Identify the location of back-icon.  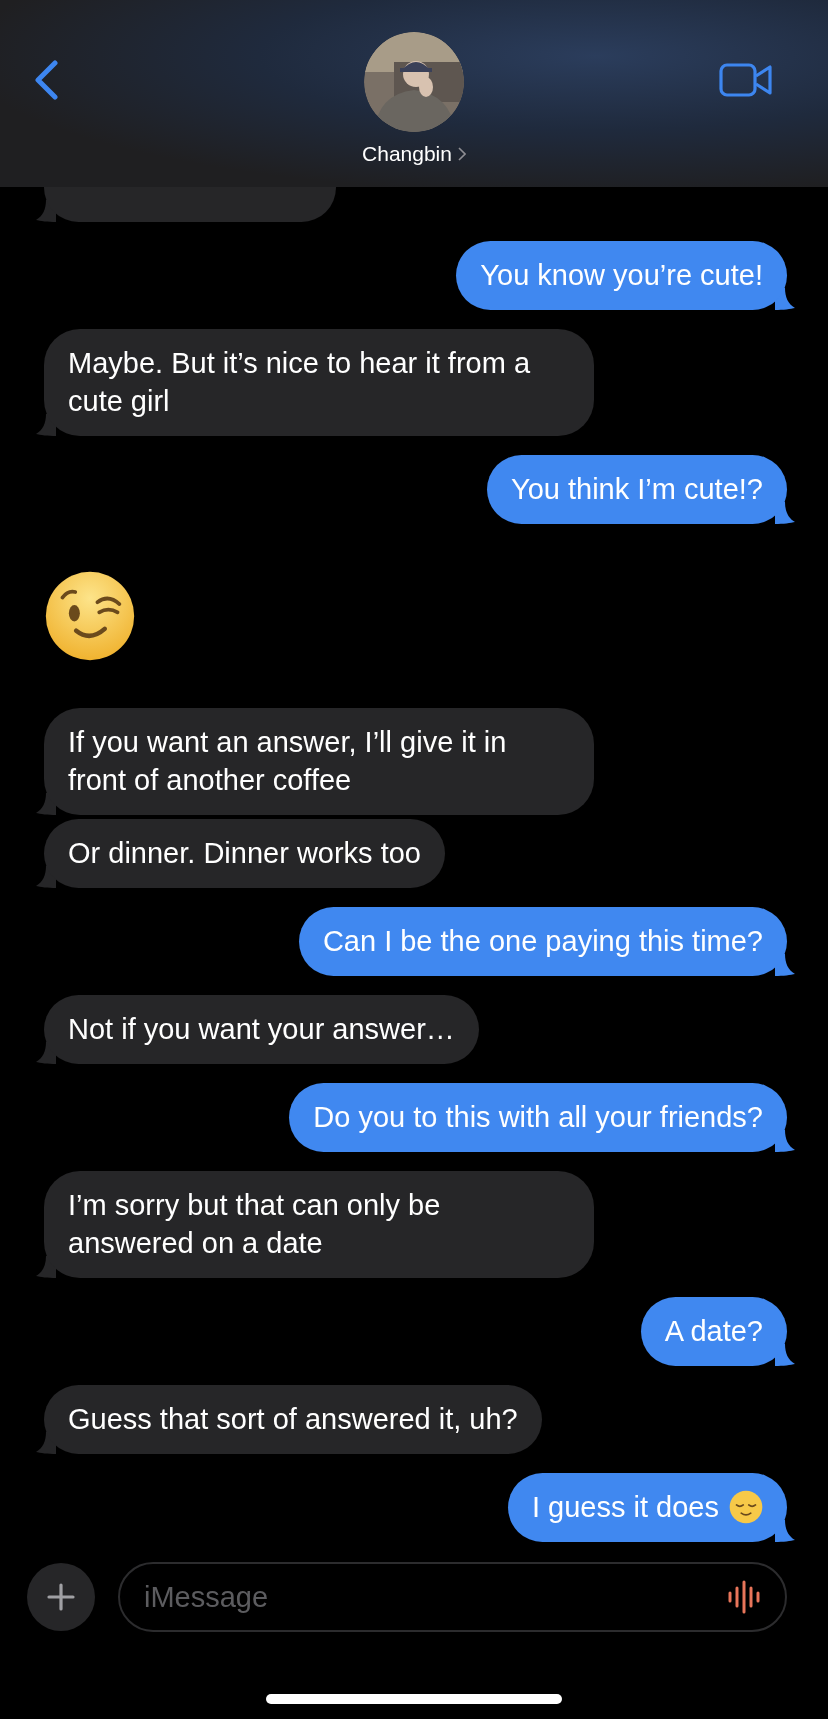
(47, 80).